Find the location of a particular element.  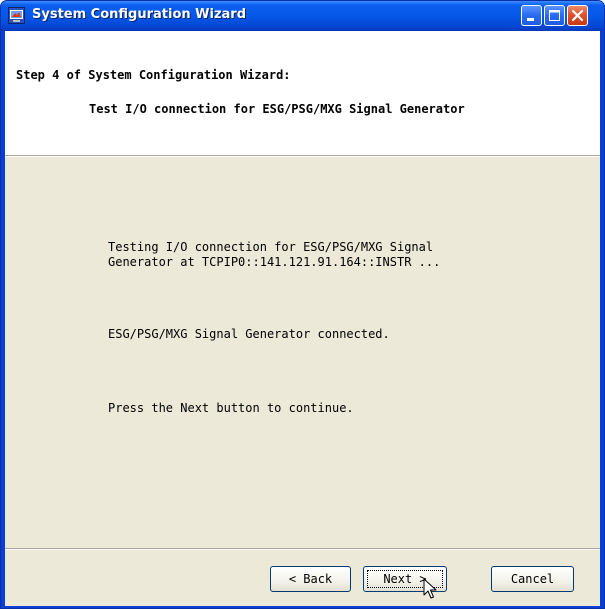

maximize-button is located at coordinates (554, 15).